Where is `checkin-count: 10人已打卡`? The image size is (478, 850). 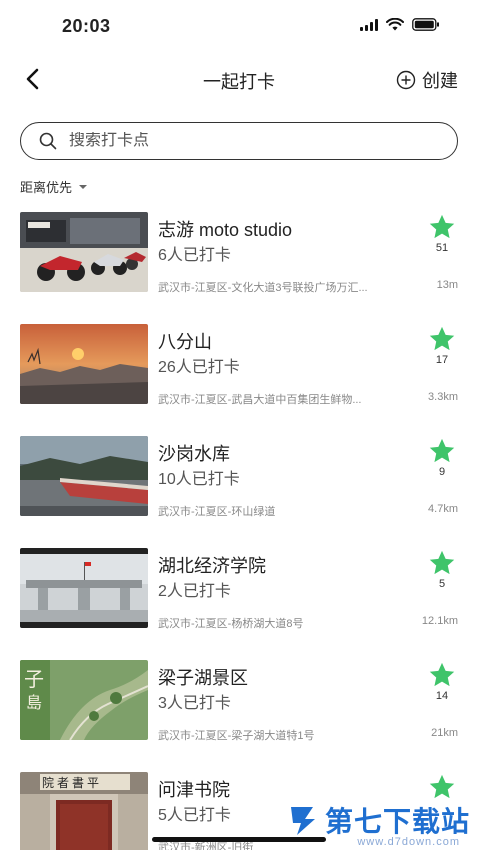
checkin-count: 10人已打卡 is located at coordinates (199, 479).